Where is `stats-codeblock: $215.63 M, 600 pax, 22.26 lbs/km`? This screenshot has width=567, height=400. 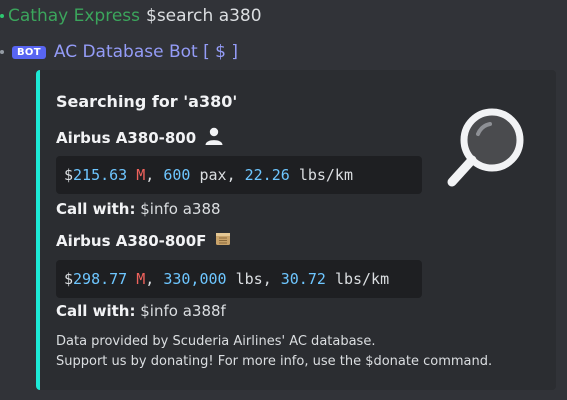 stats-codeblock: $215.63 M, 600 pax, 22.26 lbs/km is located at coordinates (239, 175).